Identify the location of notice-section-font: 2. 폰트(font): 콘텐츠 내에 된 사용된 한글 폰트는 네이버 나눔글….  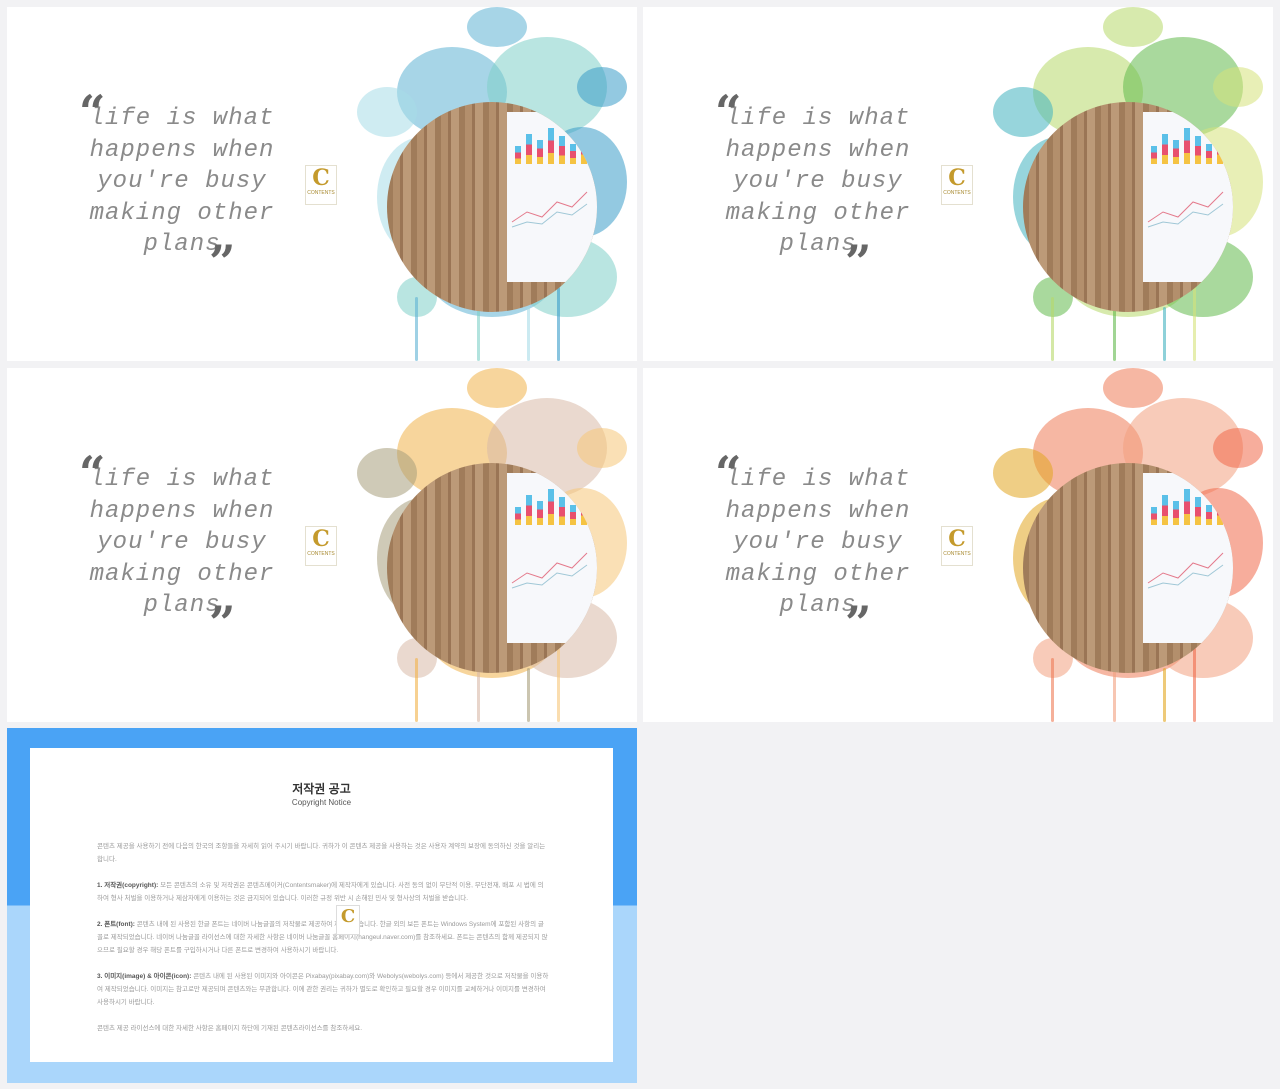
(322, 937).